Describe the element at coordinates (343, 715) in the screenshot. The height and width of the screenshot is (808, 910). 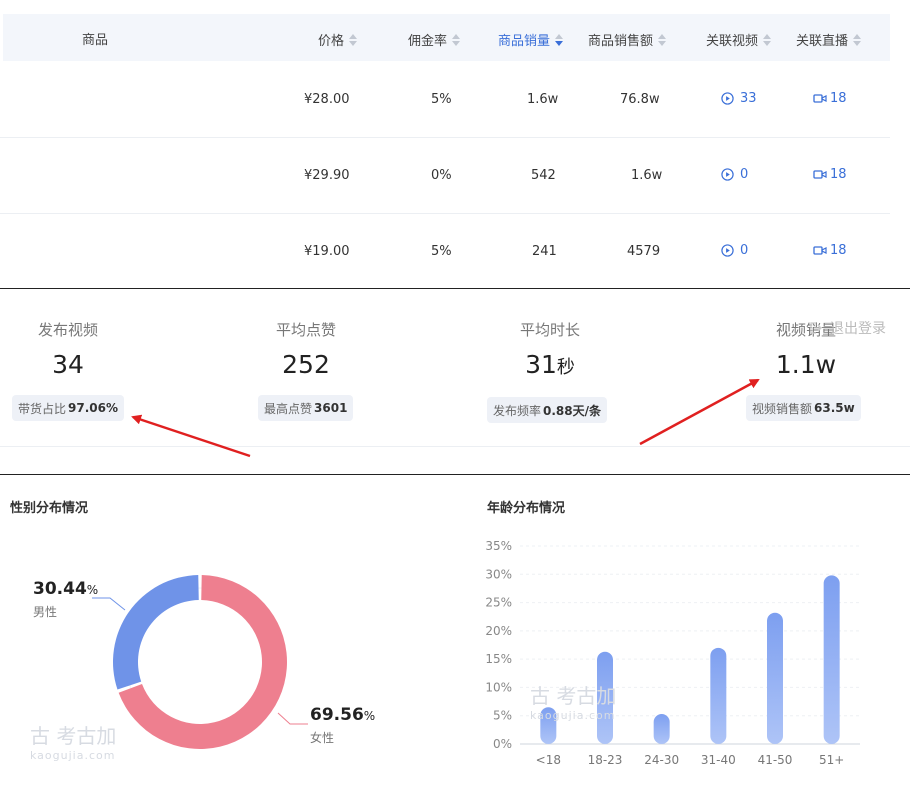
I see `female-percent: 69.56%` at that location.